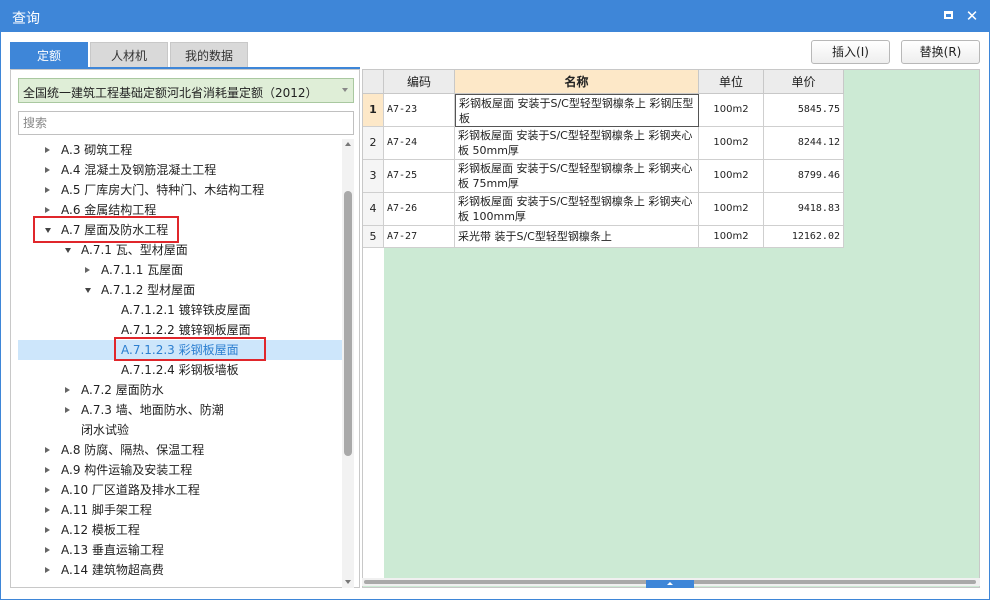  I want to click on tree-item: A.7.1.2 型材屋面, so click(180, 290).